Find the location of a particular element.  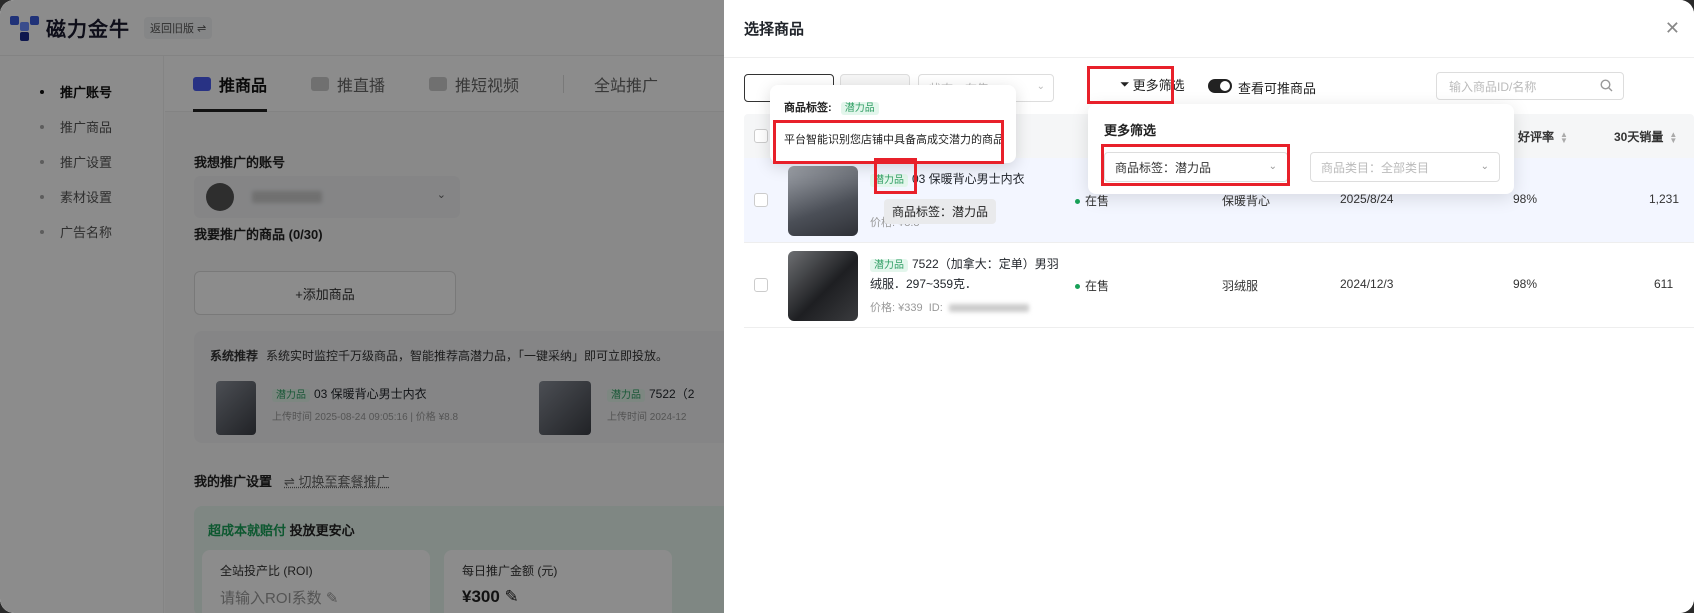

tag-tooltip: 商品标签: 潜力品 平台智能识别您店铺中具备高成交潜力的商品 is located at coordinates (893, 124).